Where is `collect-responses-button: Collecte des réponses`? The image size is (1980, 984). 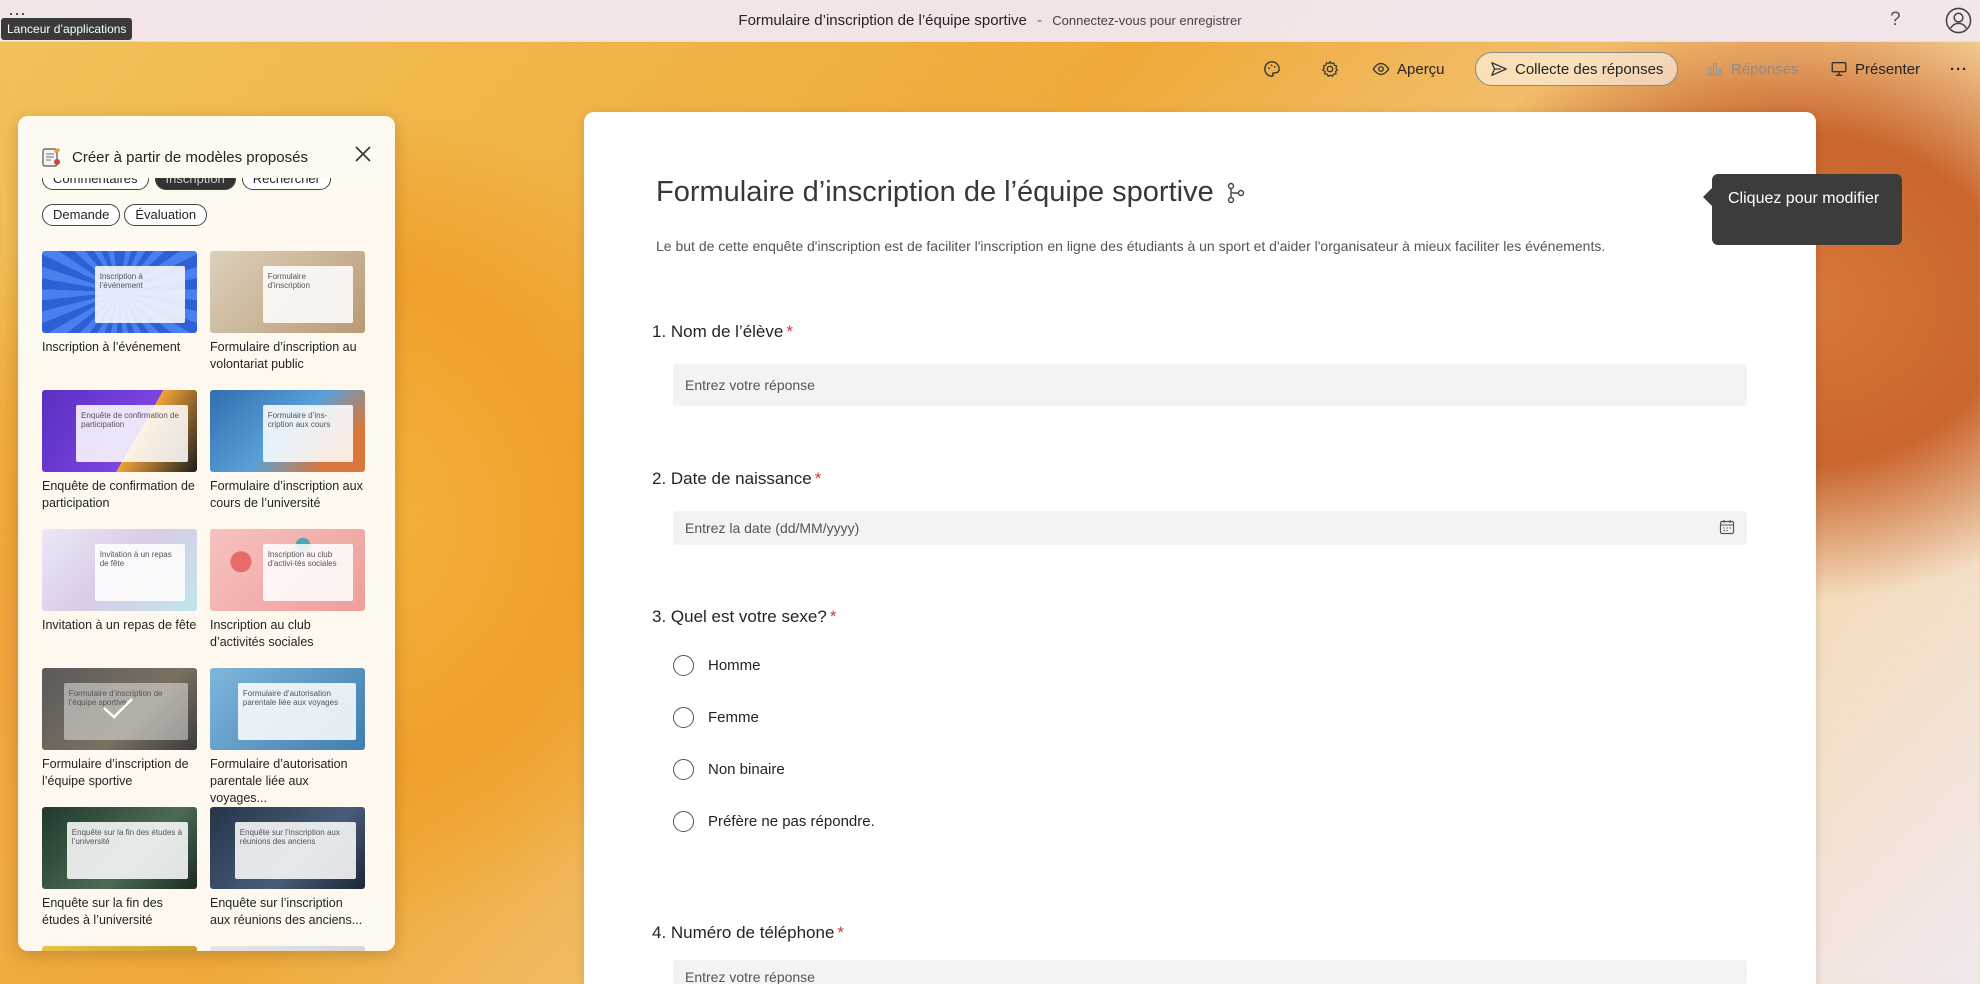 collect-responses-button: Collecte des réponses is located at coordinates (1577, 69).